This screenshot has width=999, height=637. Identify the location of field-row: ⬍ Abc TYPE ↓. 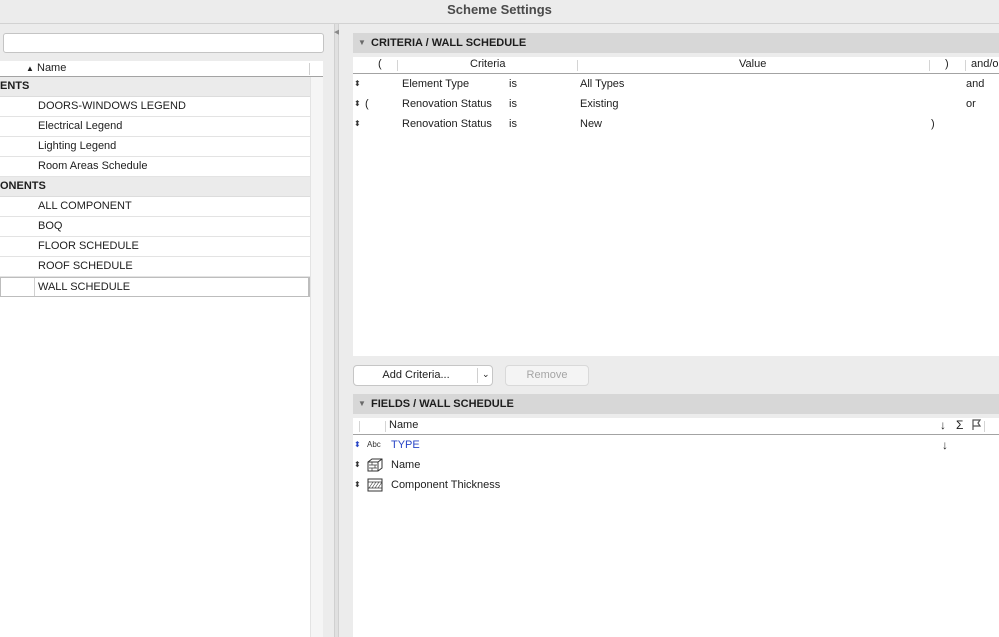
(676, 445).